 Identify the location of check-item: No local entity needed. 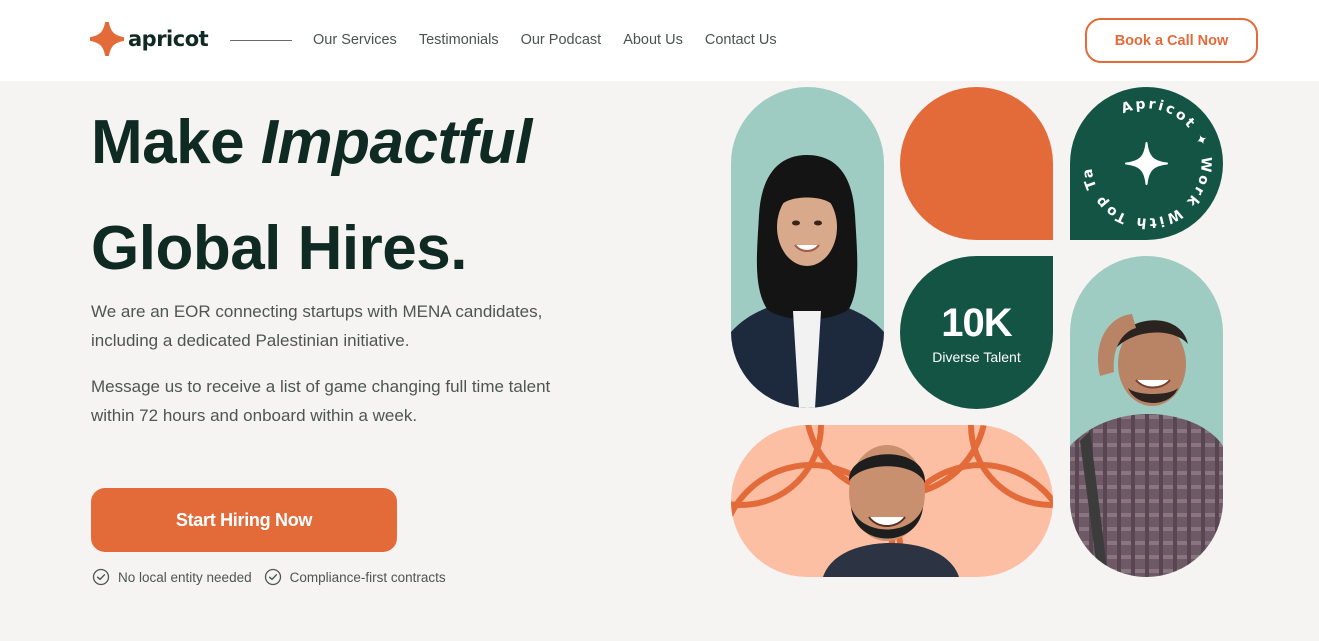
(172, 577).